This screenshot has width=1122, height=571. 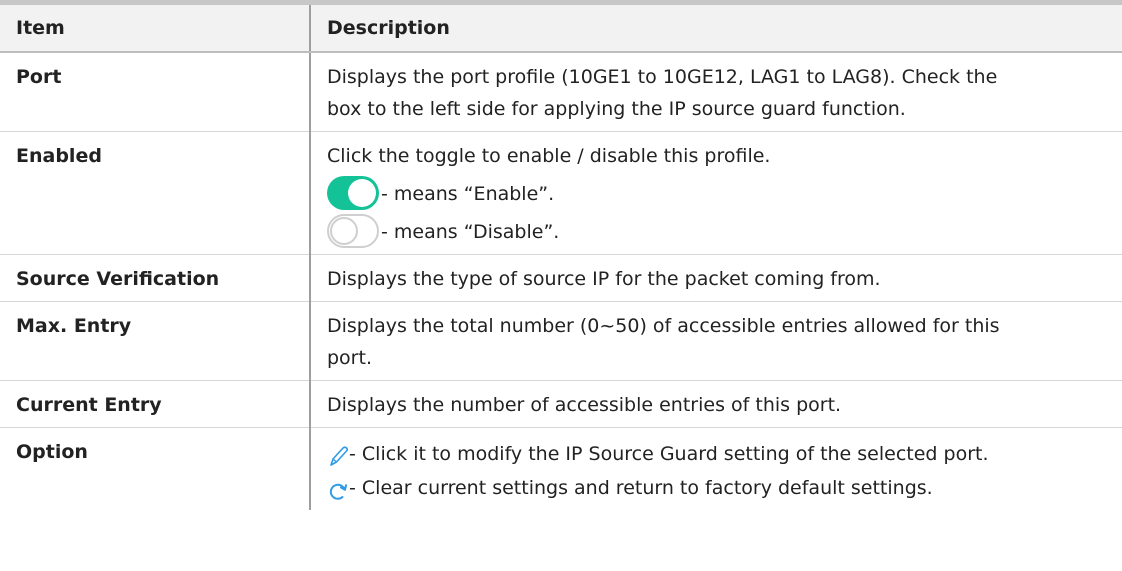 What do you see at coordinates (470, 232) in the screenshot?
I see `toggle-off-text: - means “Disable”.` at bounding box center [470, 232].